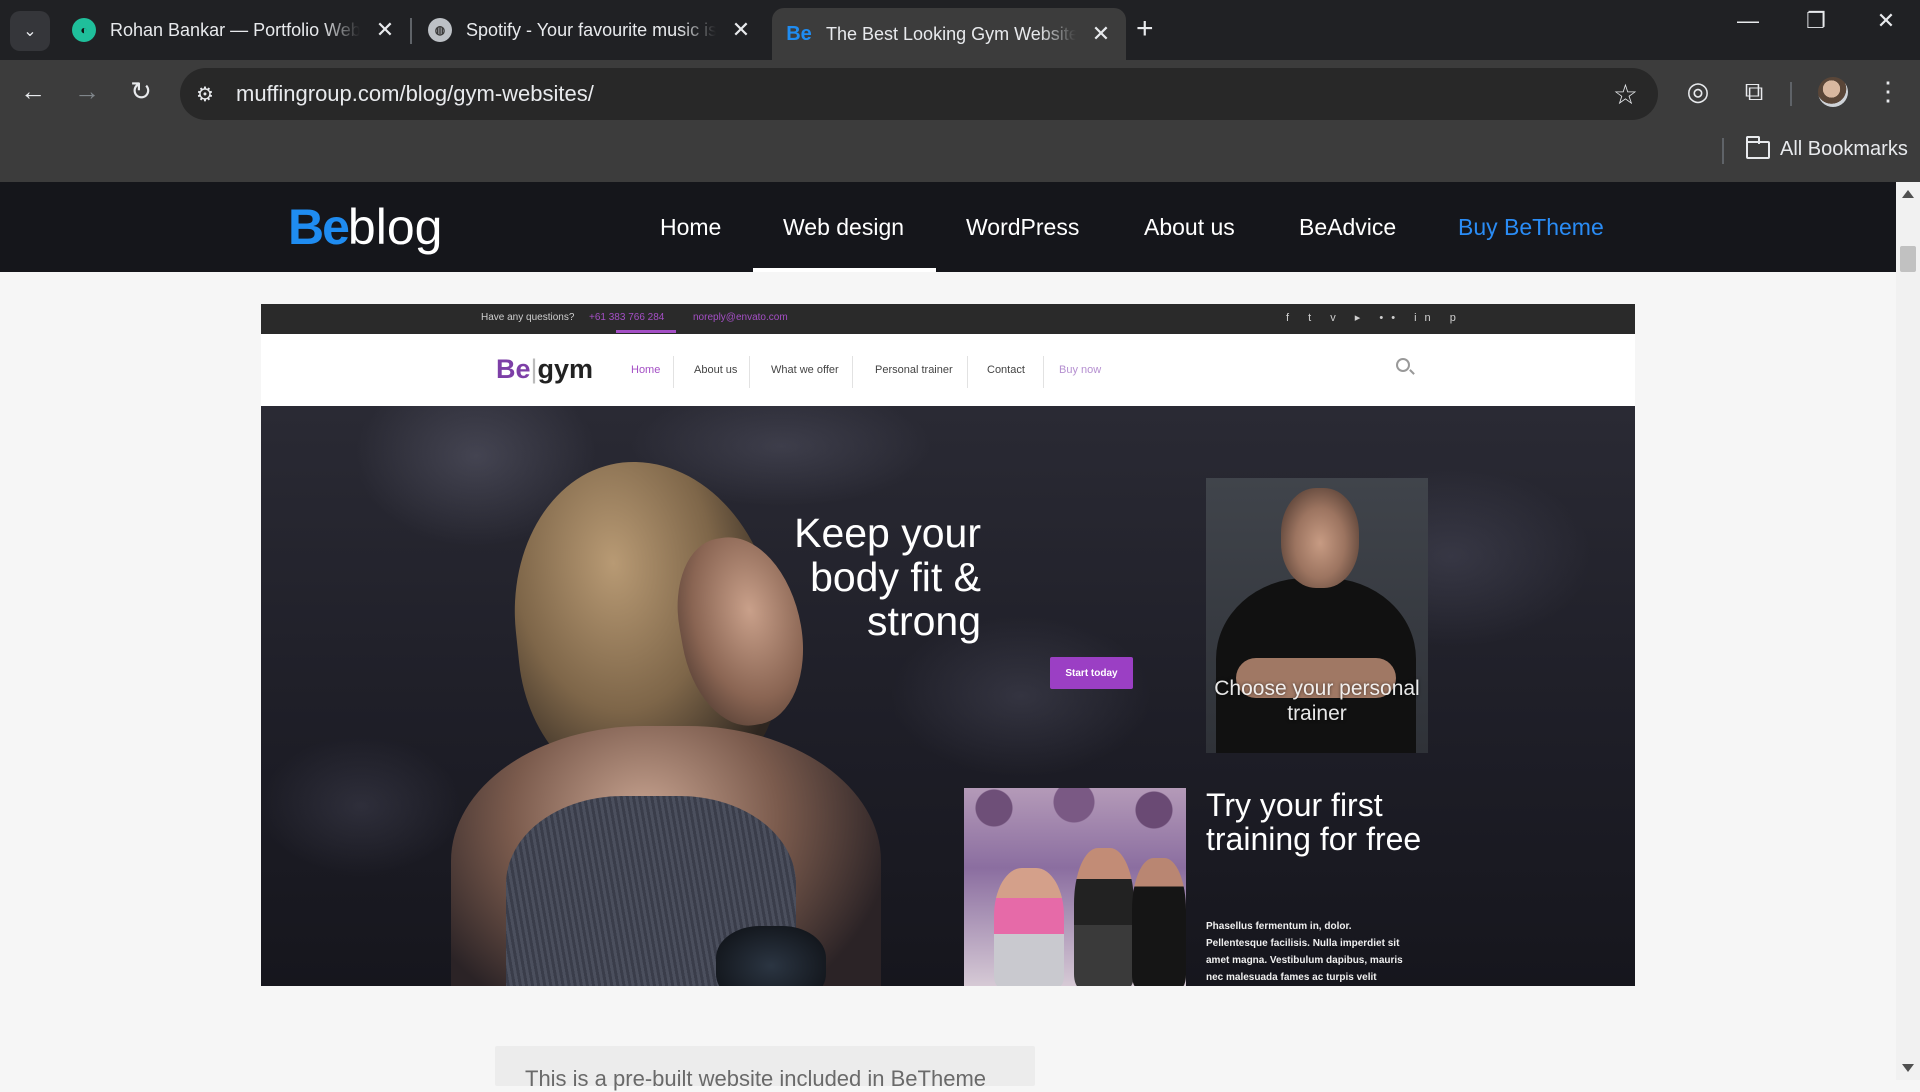  What do you see at coordinates (799, 33) in the screenshot?
I see `behance-icon: Be` at bounding box center [799, 33].